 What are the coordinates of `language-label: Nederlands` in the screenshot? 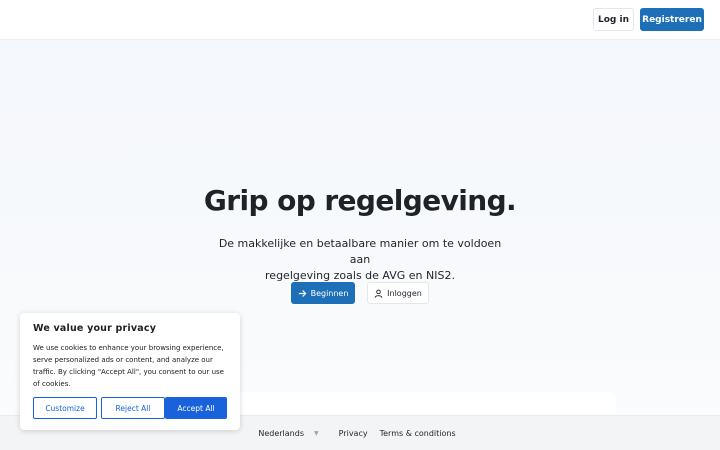 It's located at (281, 433).